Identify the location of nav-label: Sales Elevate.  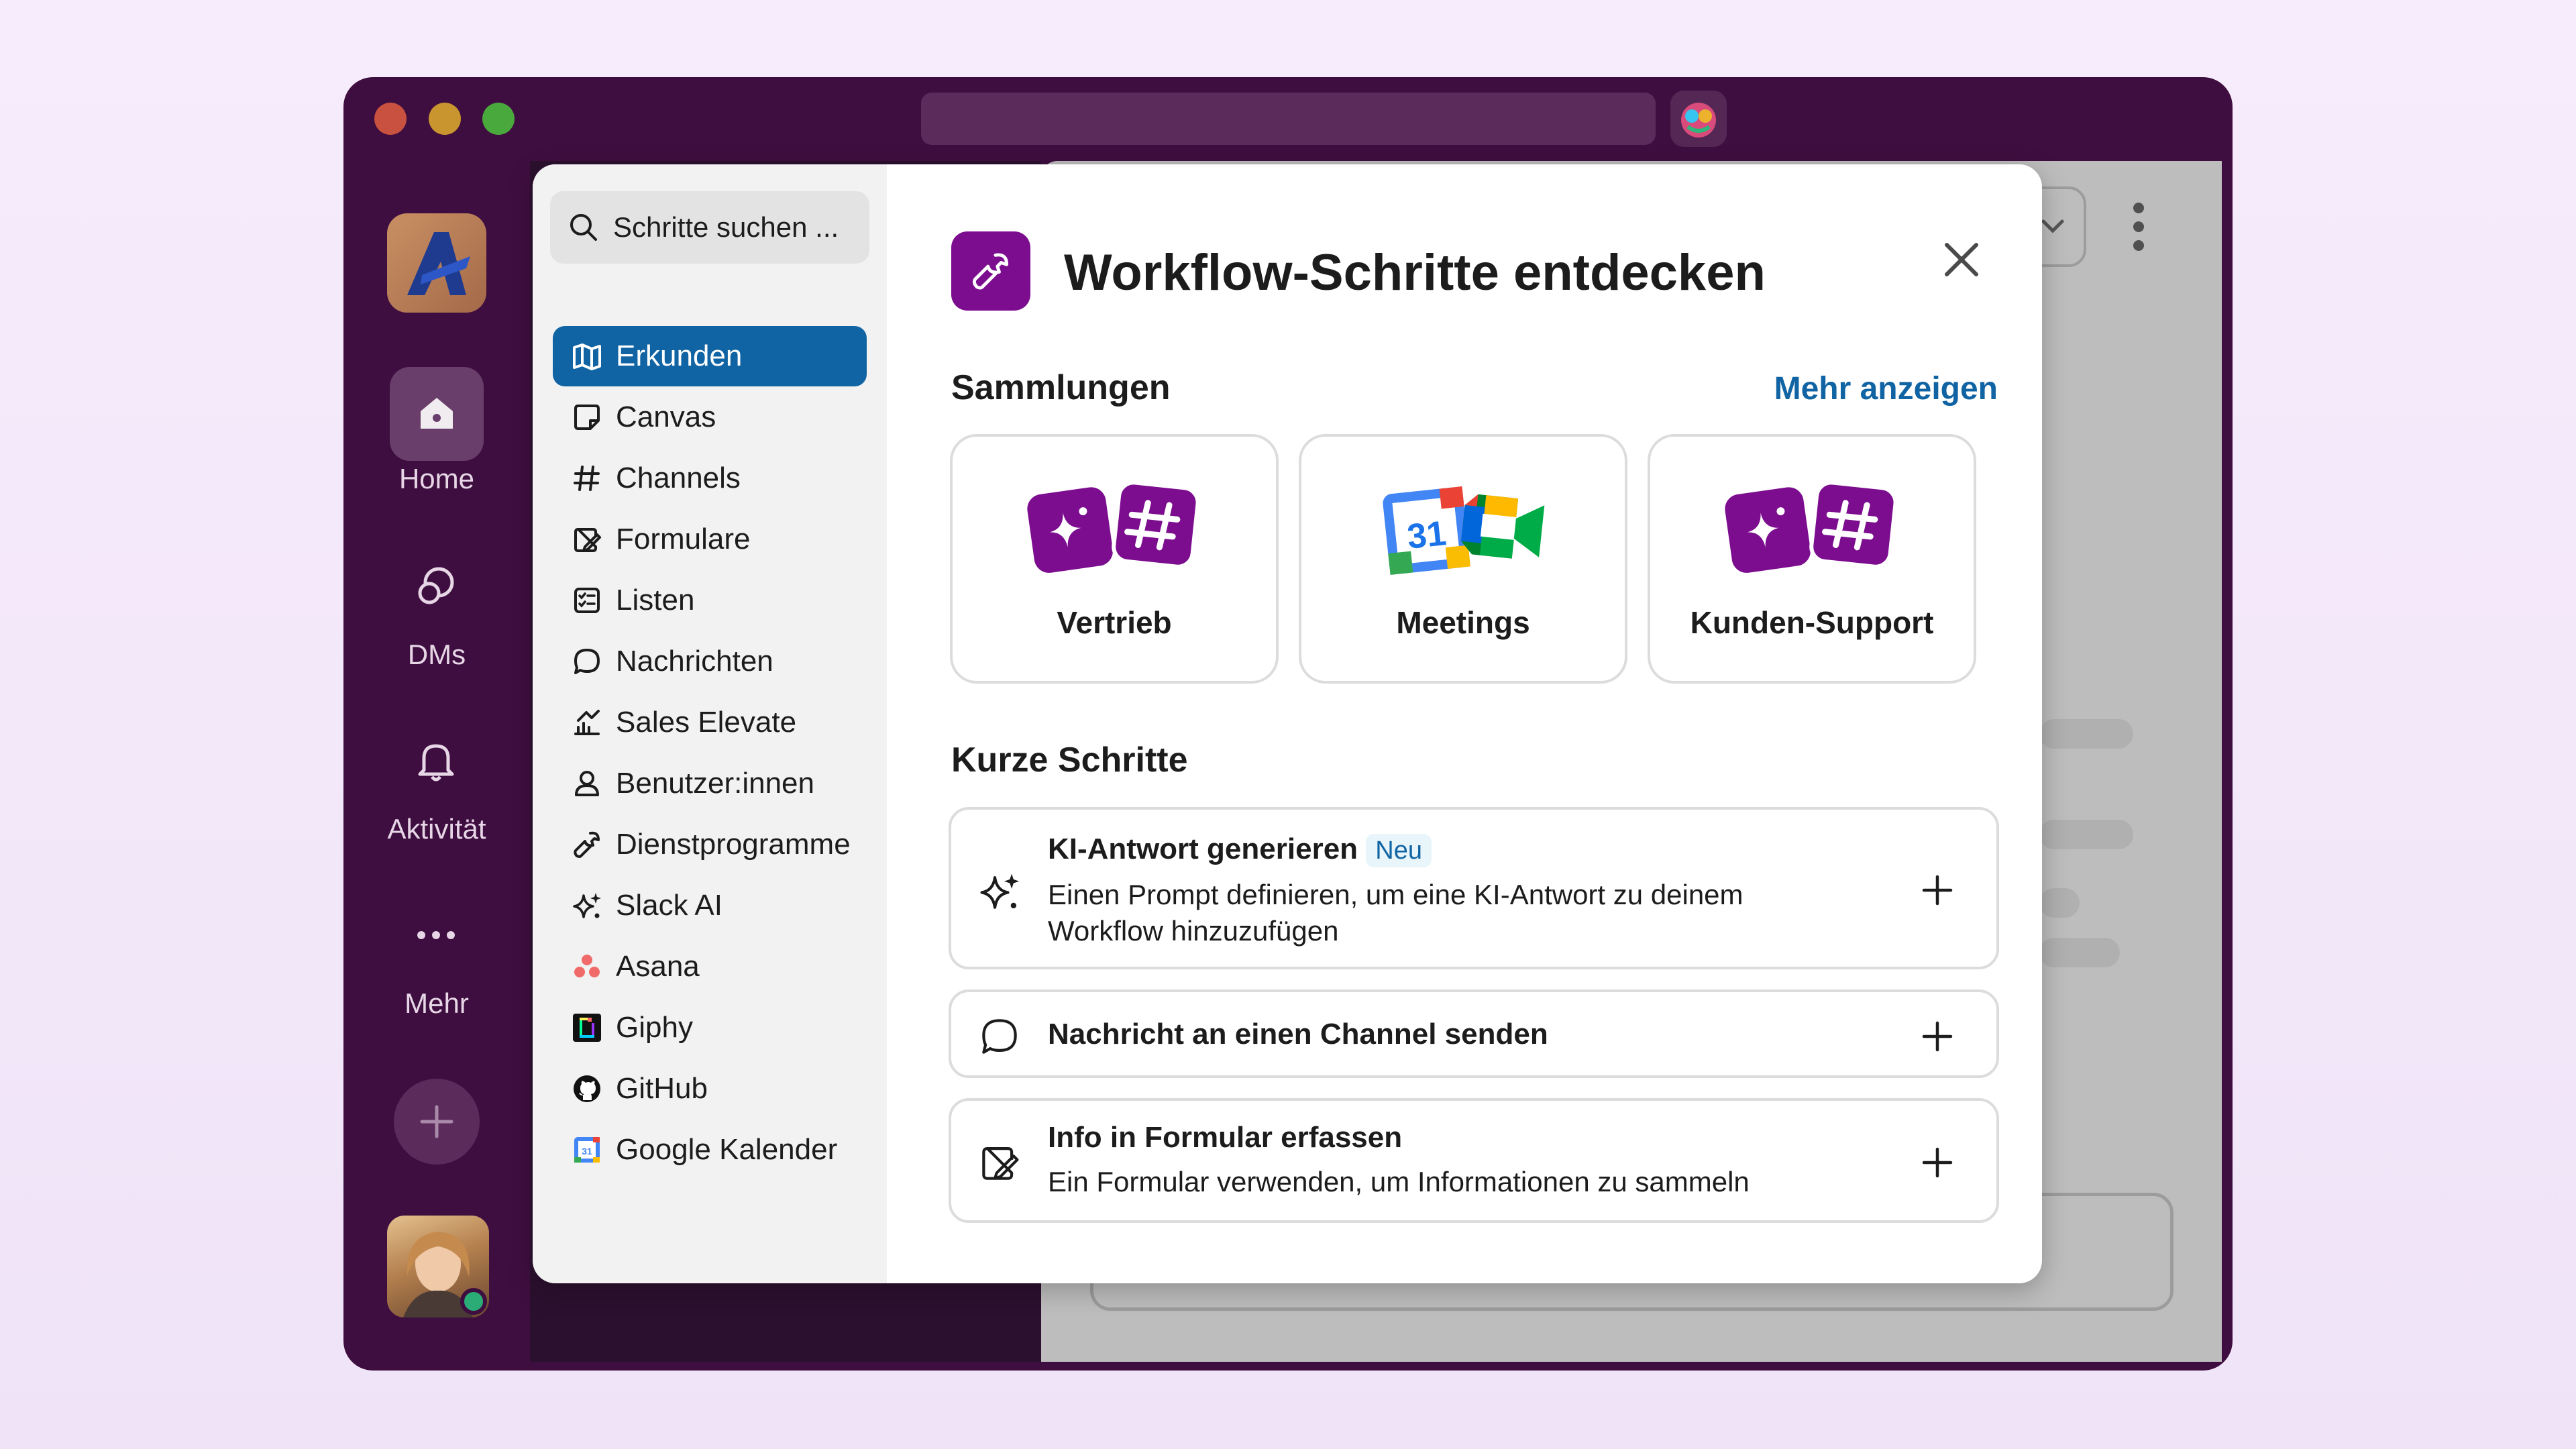
(706, 722).